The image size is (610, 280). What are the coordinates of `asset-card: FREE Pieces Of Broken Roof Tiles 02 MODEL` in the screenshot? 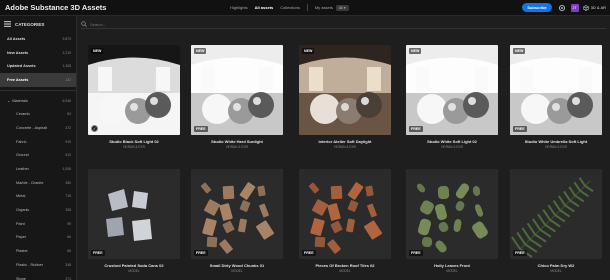 It's located at (345, 221).